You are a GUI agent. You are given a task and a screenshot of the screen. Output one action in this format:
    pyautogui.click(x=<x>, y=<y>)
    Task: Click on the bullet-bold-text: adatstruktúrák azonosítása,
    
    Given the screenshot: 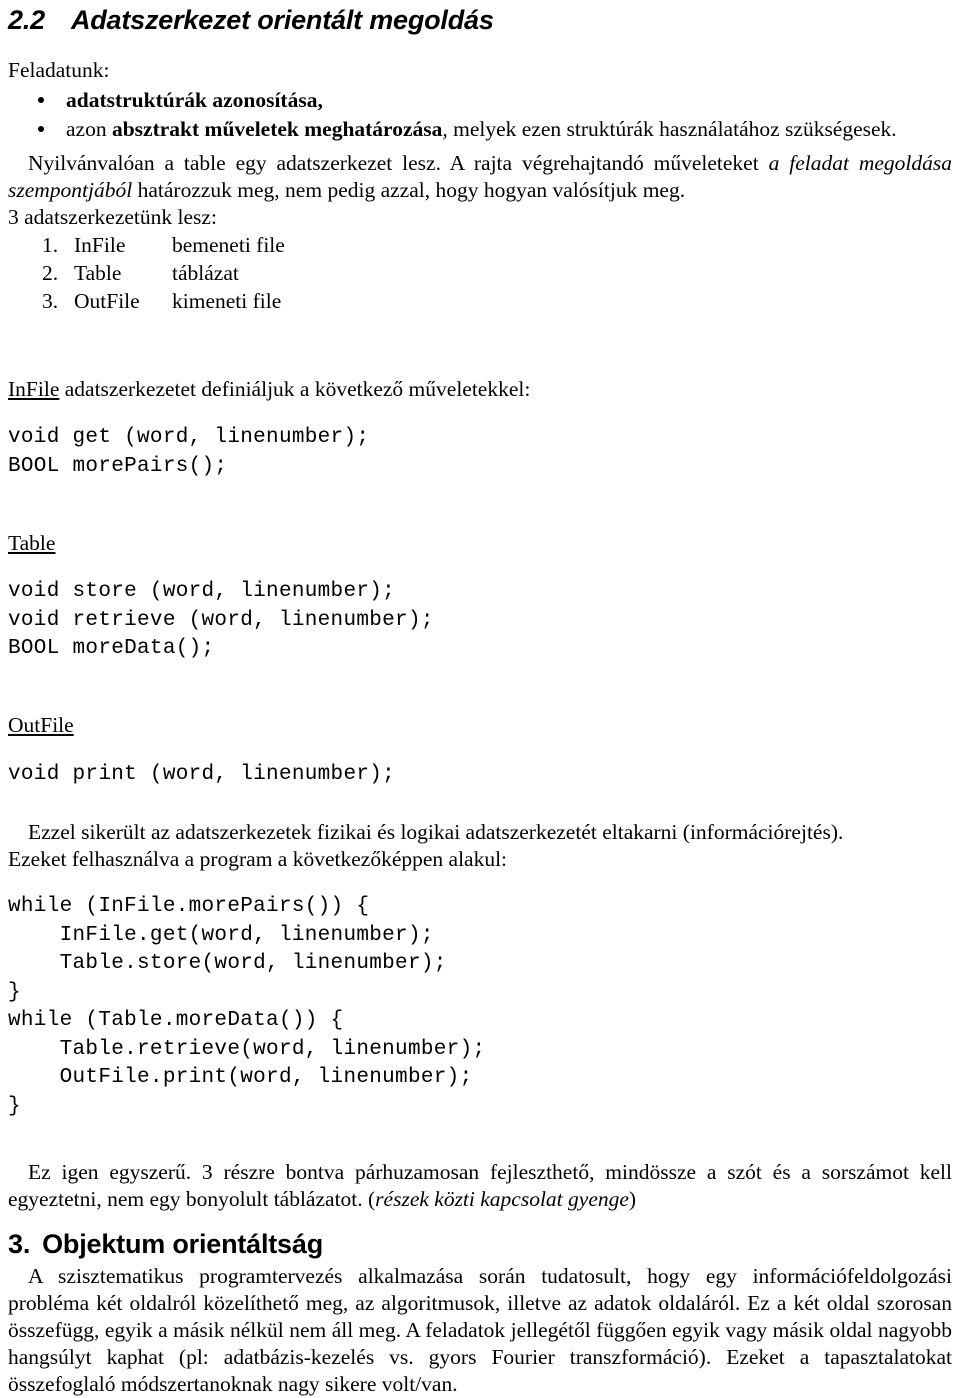 What is the action you would take?
    pyautogui.click(x=194, y=100)
    